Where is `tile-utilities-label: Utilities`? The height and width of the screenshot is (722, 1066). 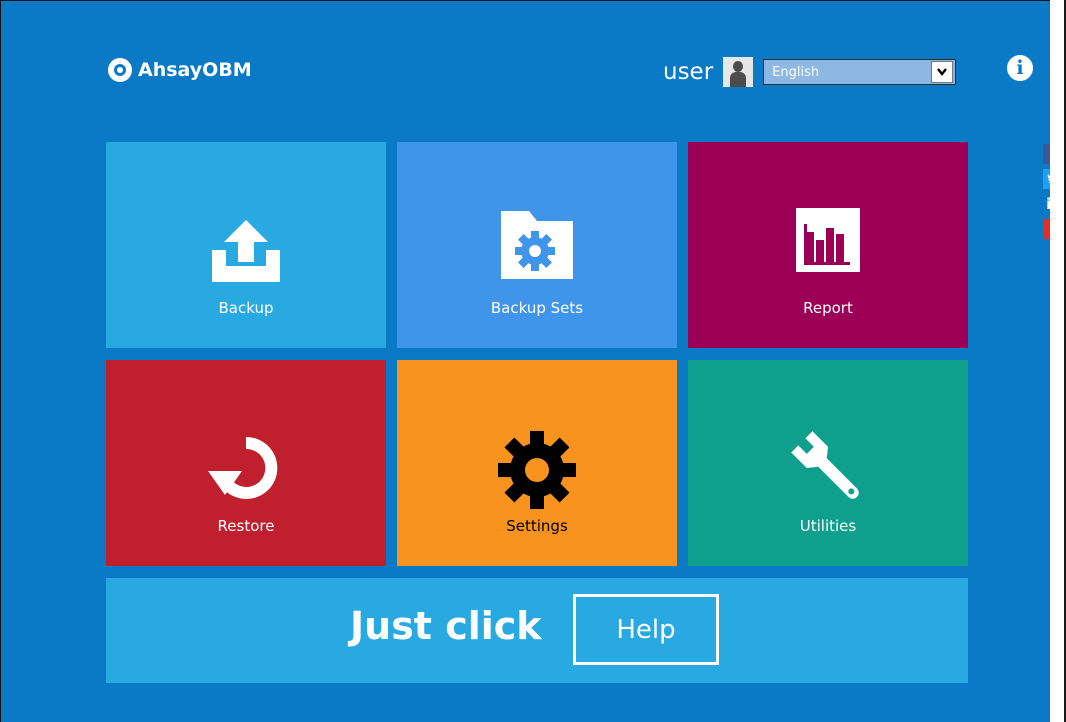 tile-utilities-label: Utilities is located at coordinates (828, 526).